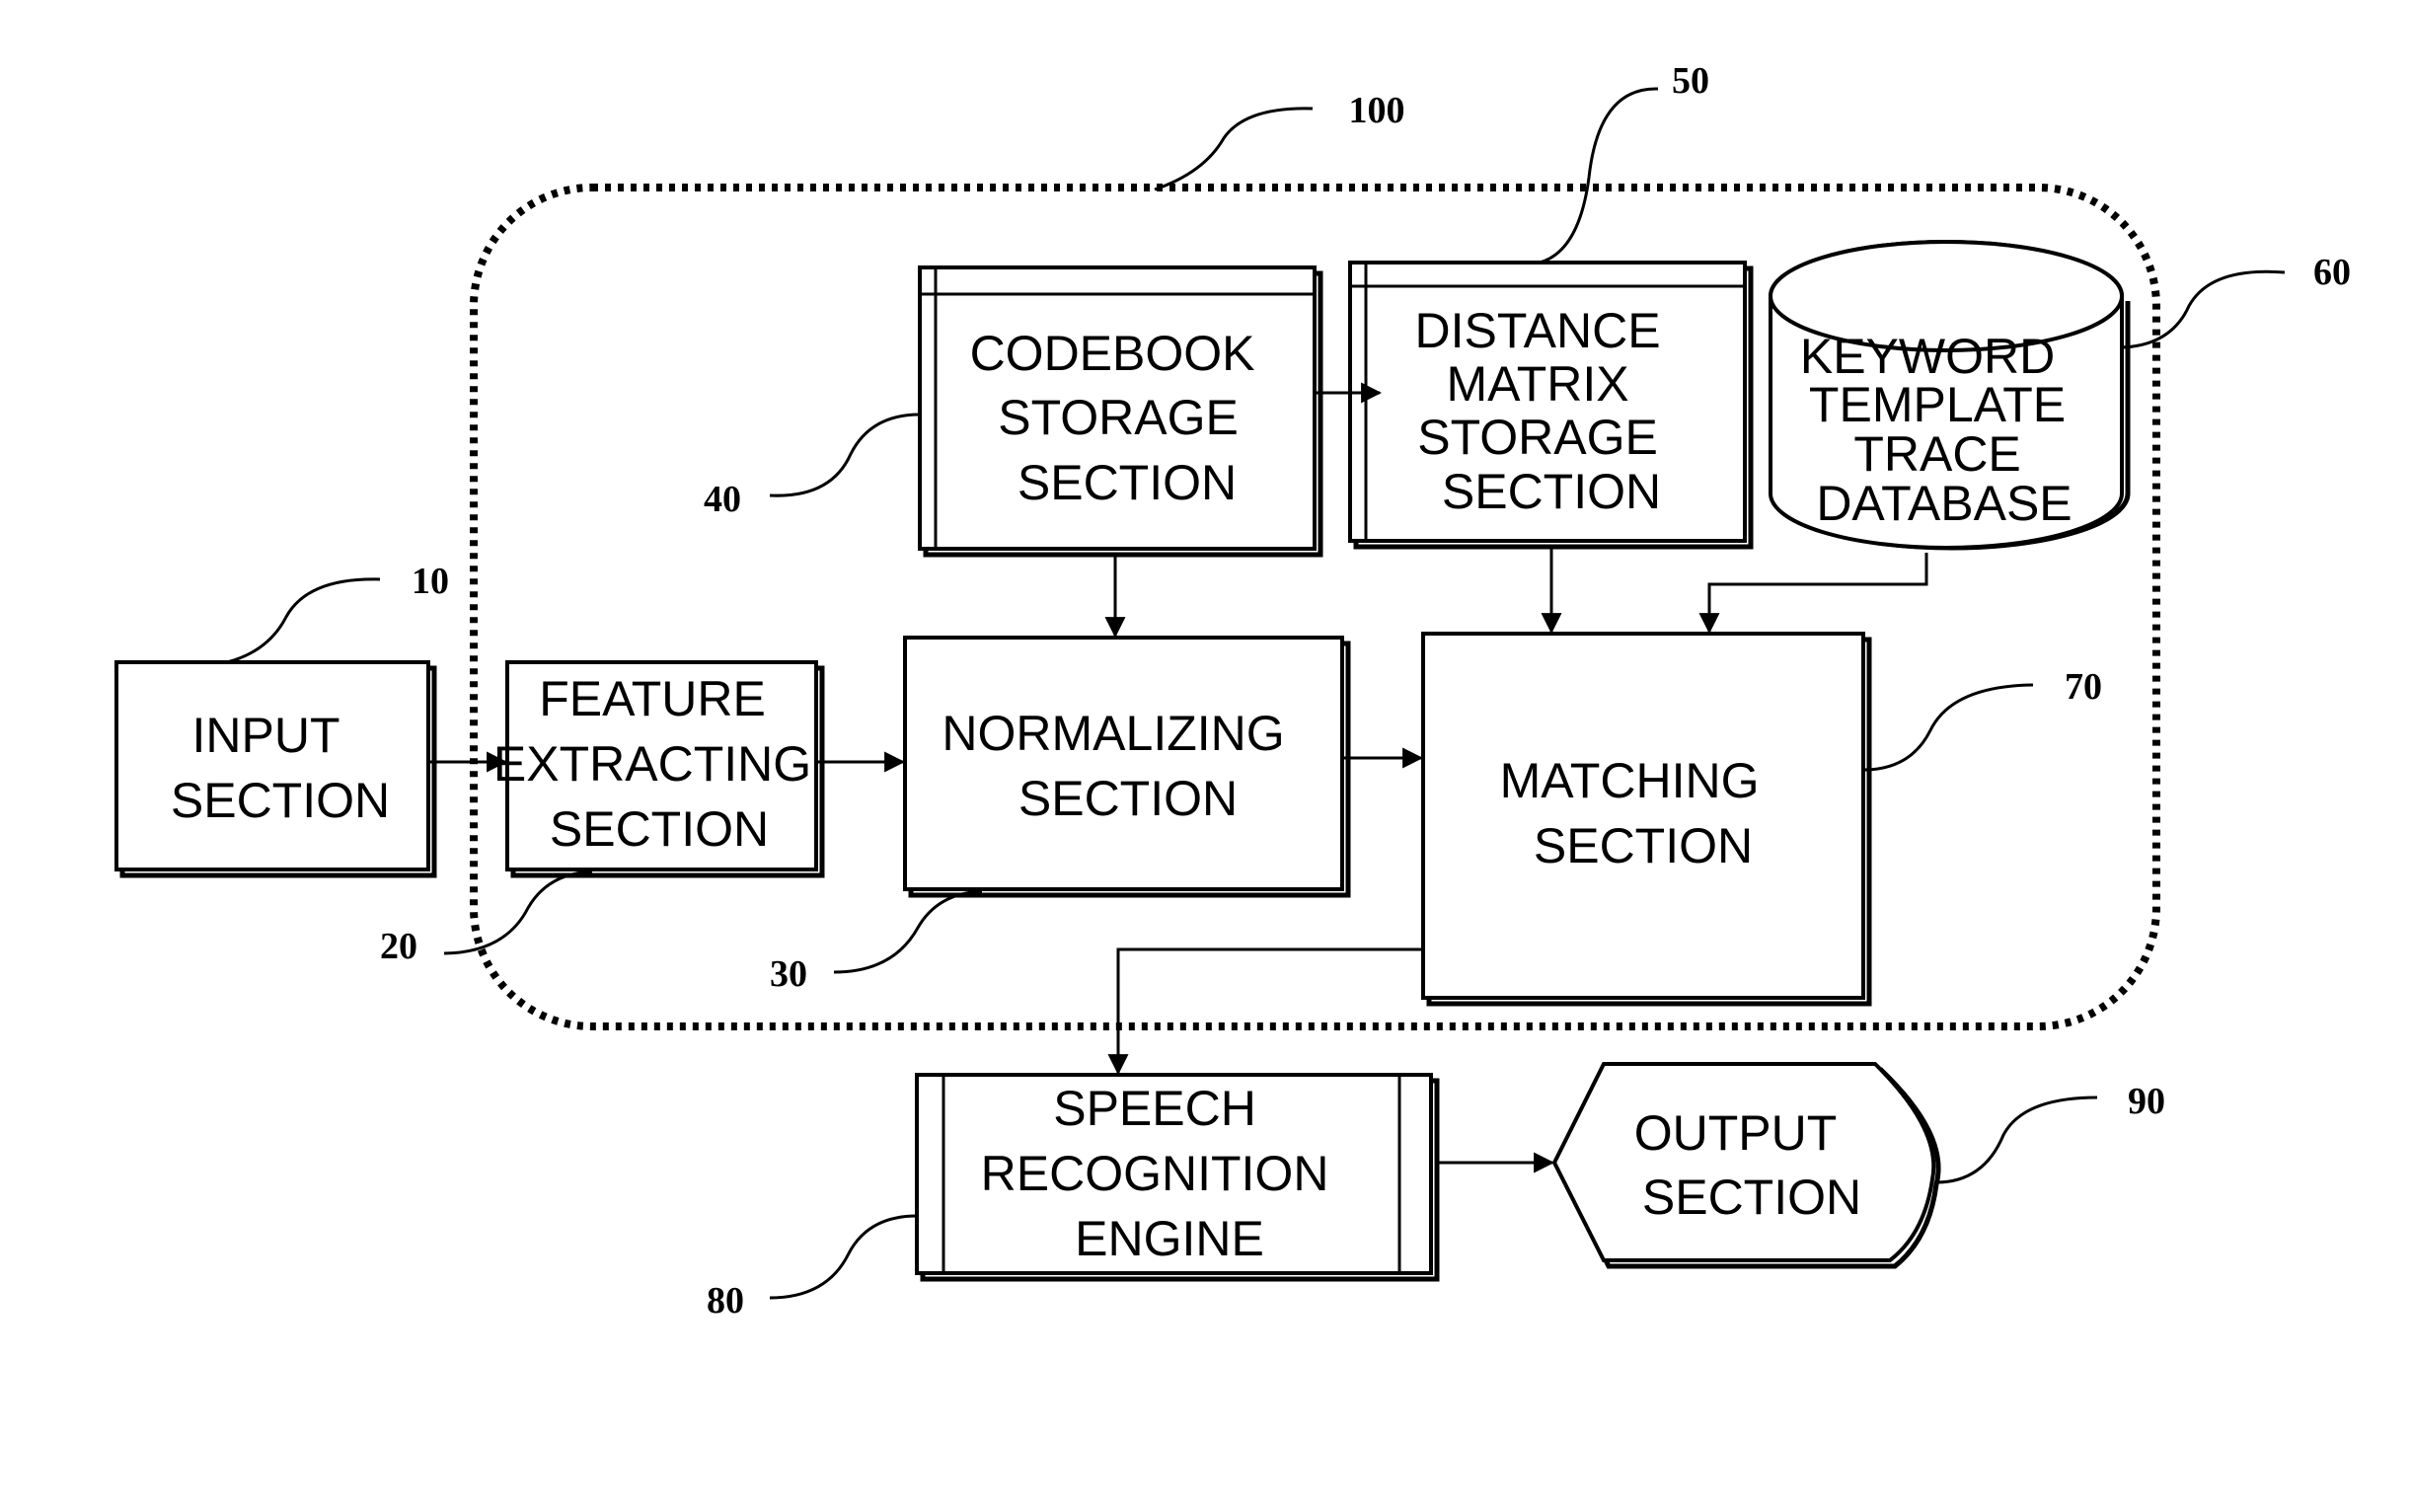  What do you see at coordinates (1746, 1166) in the screenshot?
I see `output-section-block: OUTPUT SECTION` at bounding box center [1746, 1166].